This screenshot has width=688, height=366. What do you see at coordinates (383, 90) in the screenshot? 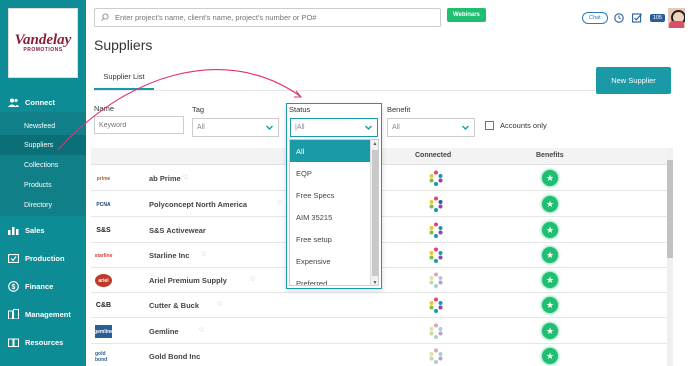
I see `tab-divider` at bounding box center [383, 90].